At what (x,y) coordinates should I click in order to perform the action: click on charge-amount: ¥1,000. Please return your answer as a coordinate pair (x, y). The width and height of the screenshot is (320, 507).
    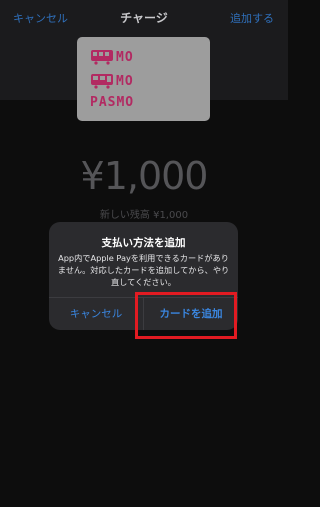
    Looking at the image, I should click on (144, 176).